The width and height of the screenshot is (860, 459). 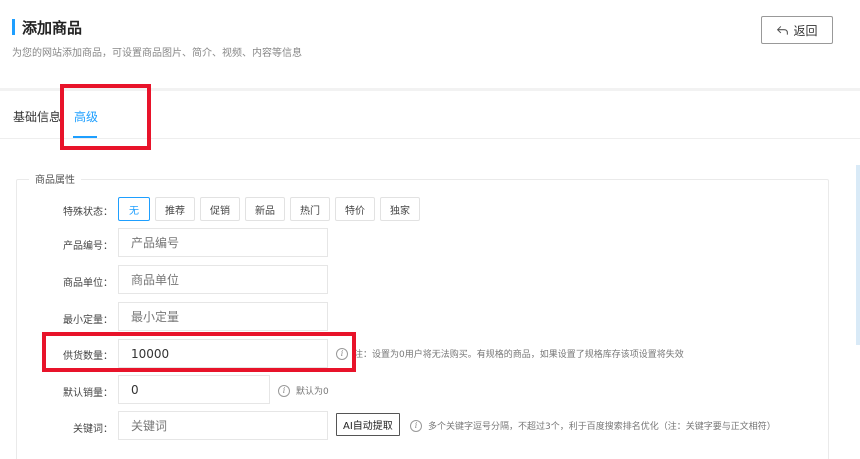 What do you see at coordinates (194, 389) in the screenshot?
I see `default-sales-input: 0` at bounding box center [194, 389].